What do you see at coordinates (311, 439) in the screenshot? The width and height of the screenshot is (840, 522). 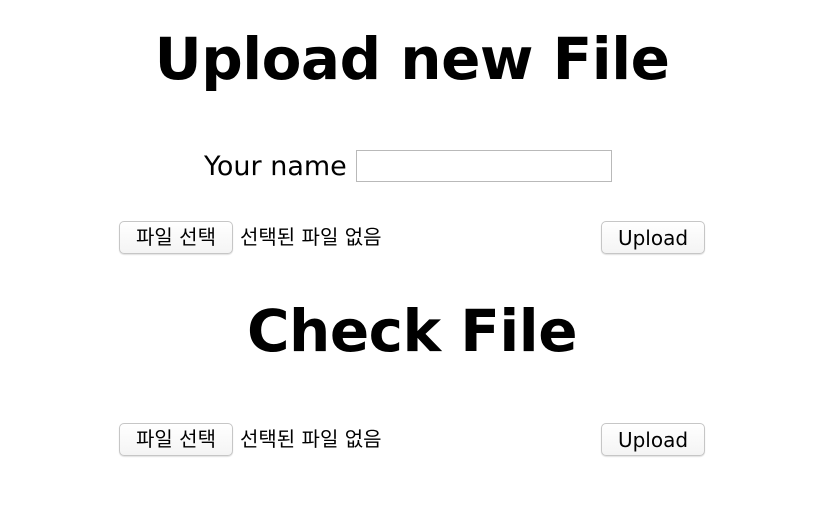 I see `check-file-status: 선택된 파일 없음` at bounding box center [311, 439].